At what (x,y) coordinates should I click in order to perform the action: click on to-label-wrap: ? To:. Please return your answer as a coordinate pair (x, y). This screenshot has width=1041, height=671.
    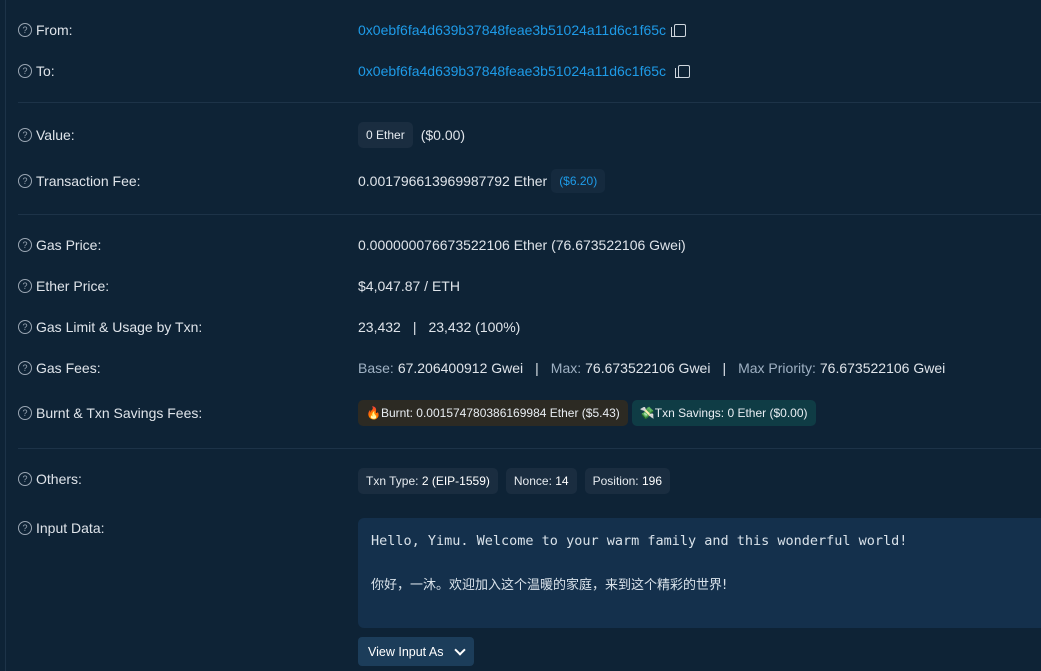
    Looking at the image, I should click on (36, 71).